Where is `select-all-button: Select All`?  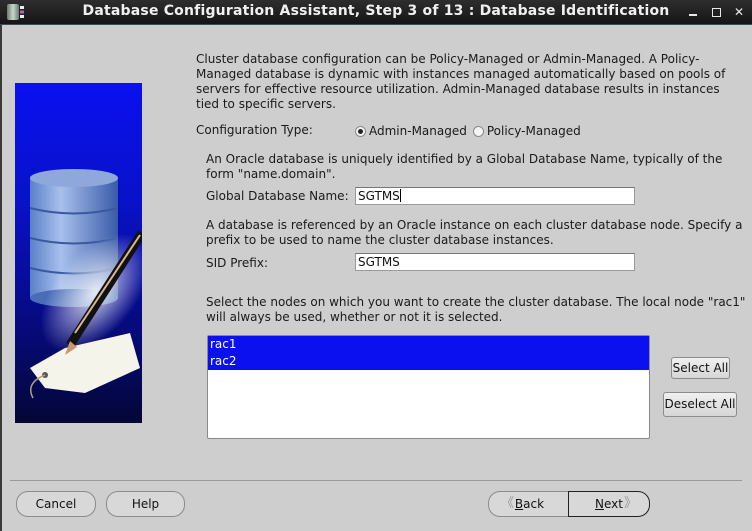
select-all-button: Select All is located at coordinates (700, 368).